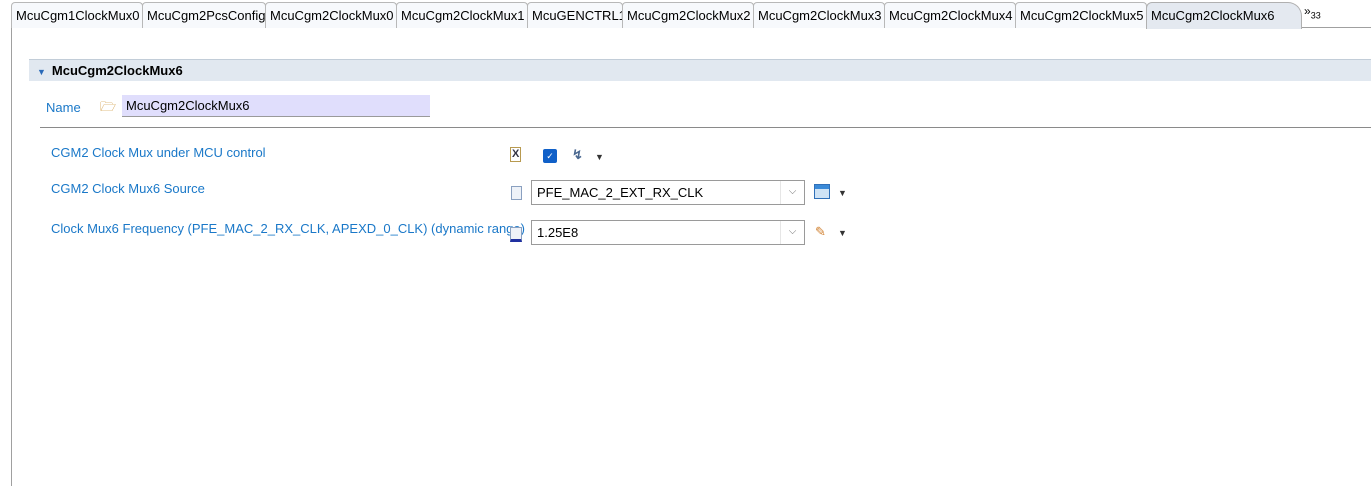  Describe the element at coordinates (516, 154) in the screenshot. I see `boolean-type-icon: X` at that location.